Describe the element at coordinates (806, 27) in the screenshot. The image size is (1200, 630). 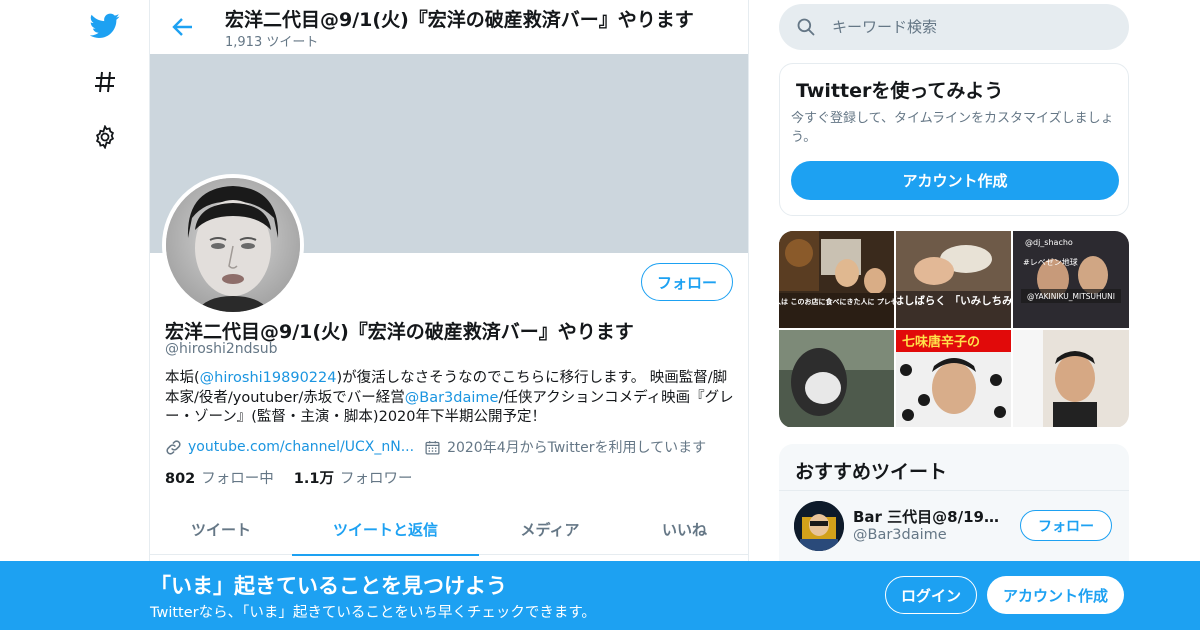
I see `search-icon` at that location.